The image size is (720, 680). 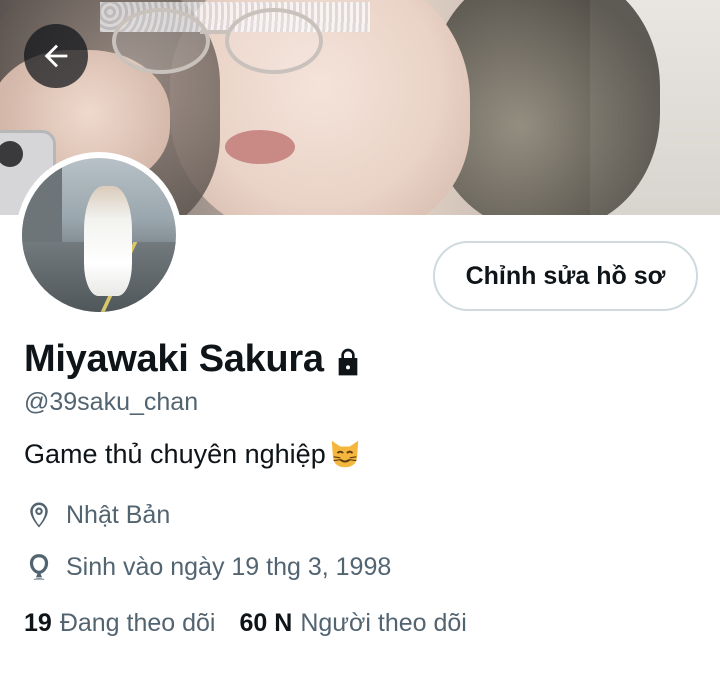 I want to click on profile-name-row: Miyawaki Sakura, so click(x=194, y=359).